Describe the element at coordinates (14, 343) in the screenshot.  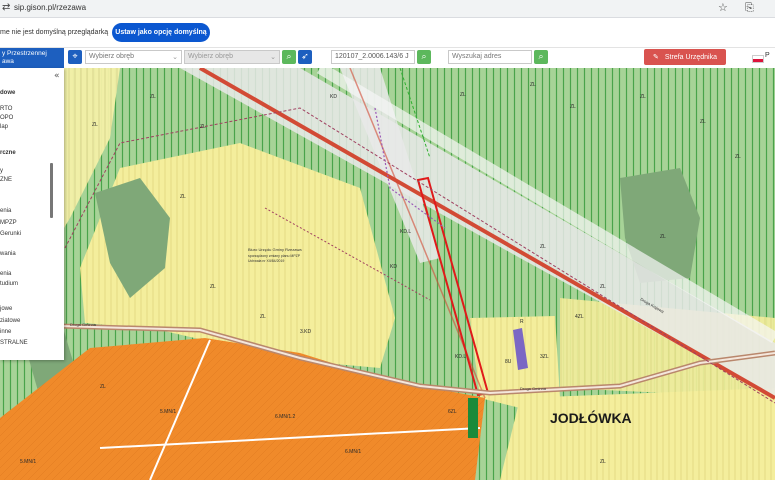
I see `panel-item: STRALNE` at that location.